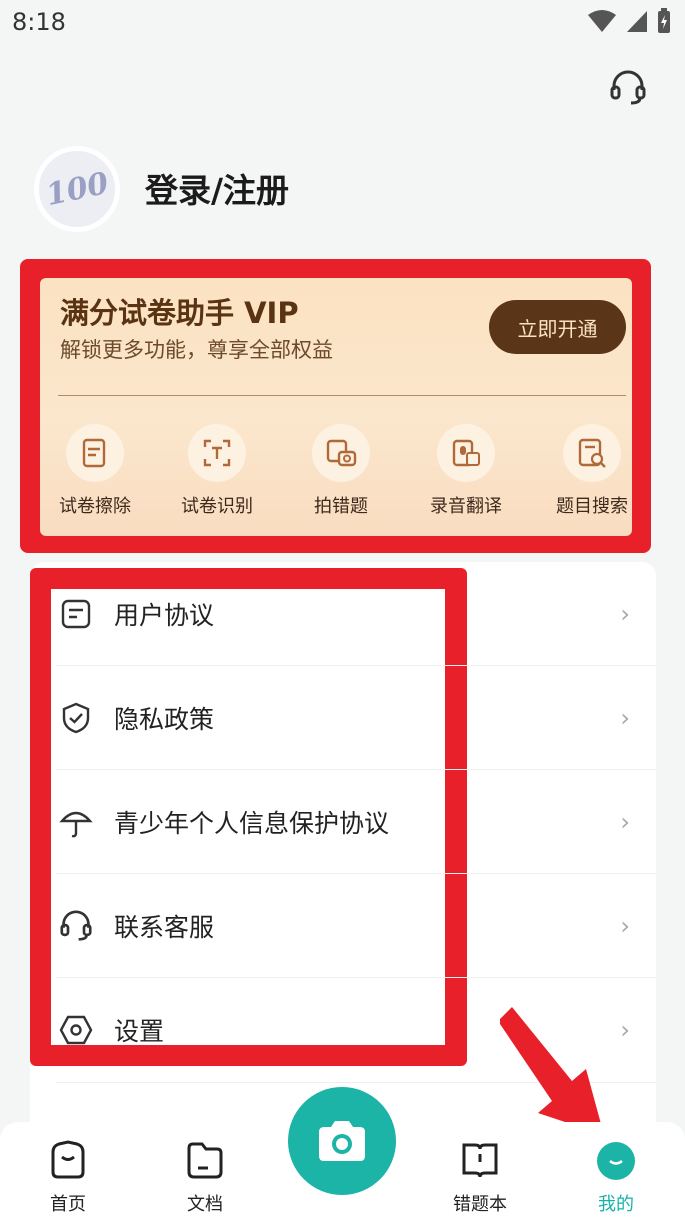  What do you see at coordinates (356, 614) in the screenshot?
I see `menu-item-user-agreement: 用户协议 ›` at bounding box center [356, 614].